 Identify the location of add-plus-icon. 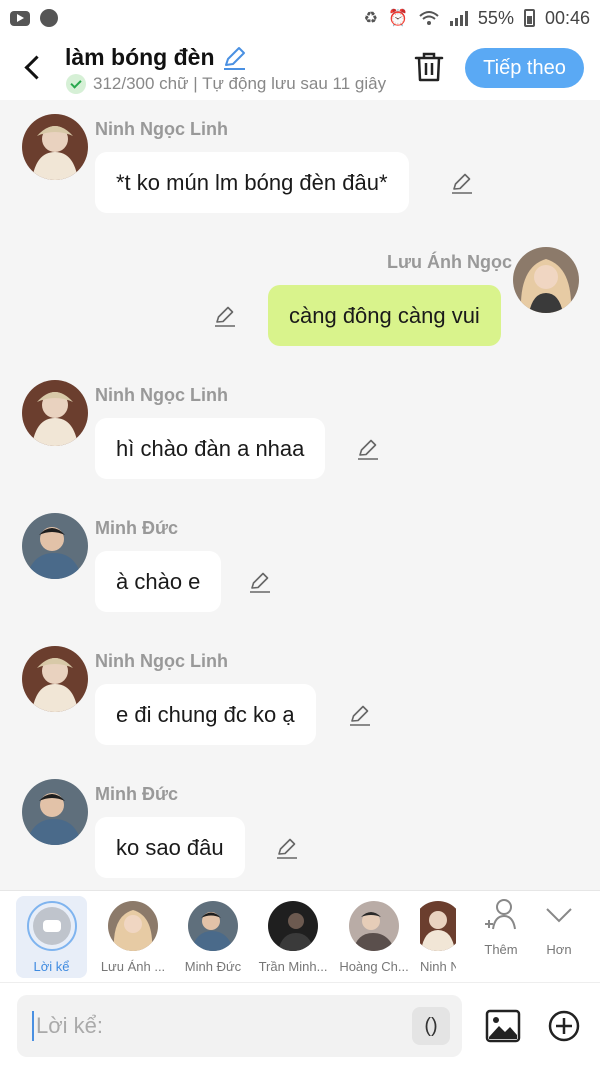
(564, 1026).